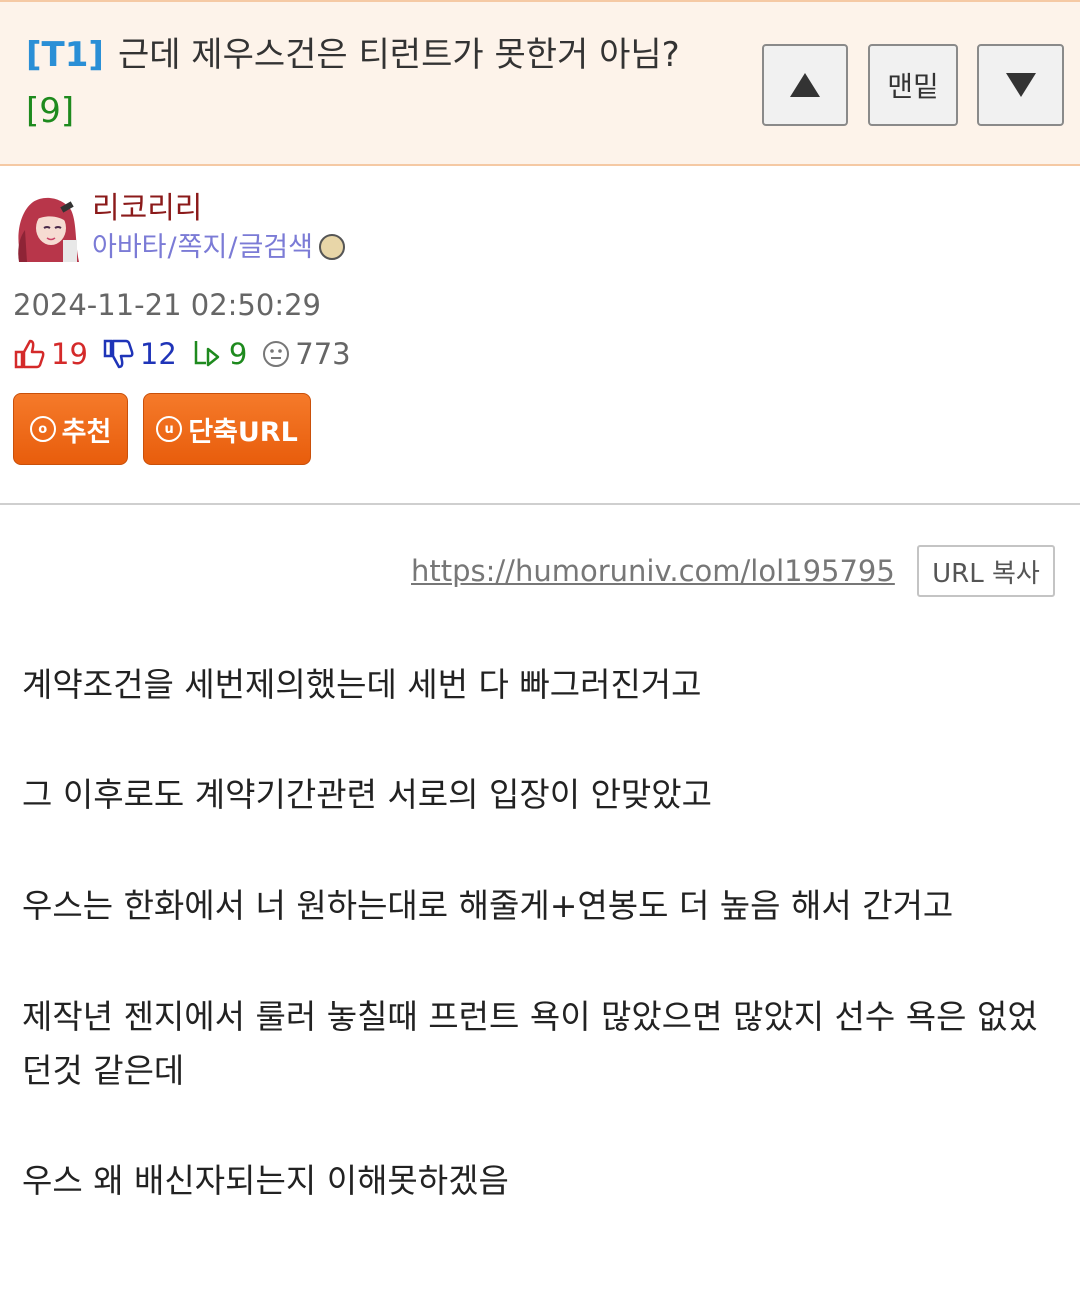  What do you see at coordinates (913, 85) in the screenshot?
I see `scroll-bottom-button: 맨밑` at bounding box center [913, 85].